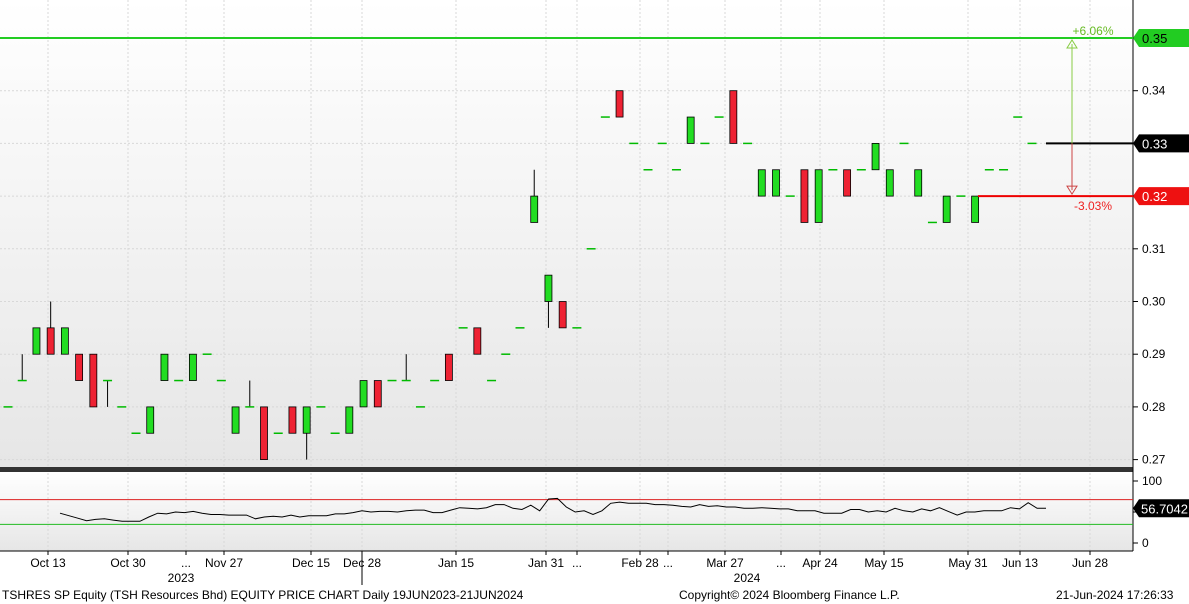 This screenshot has height=604, width=1189. I want to click on x-tick-label: Jun 28, so click(1090, 563).